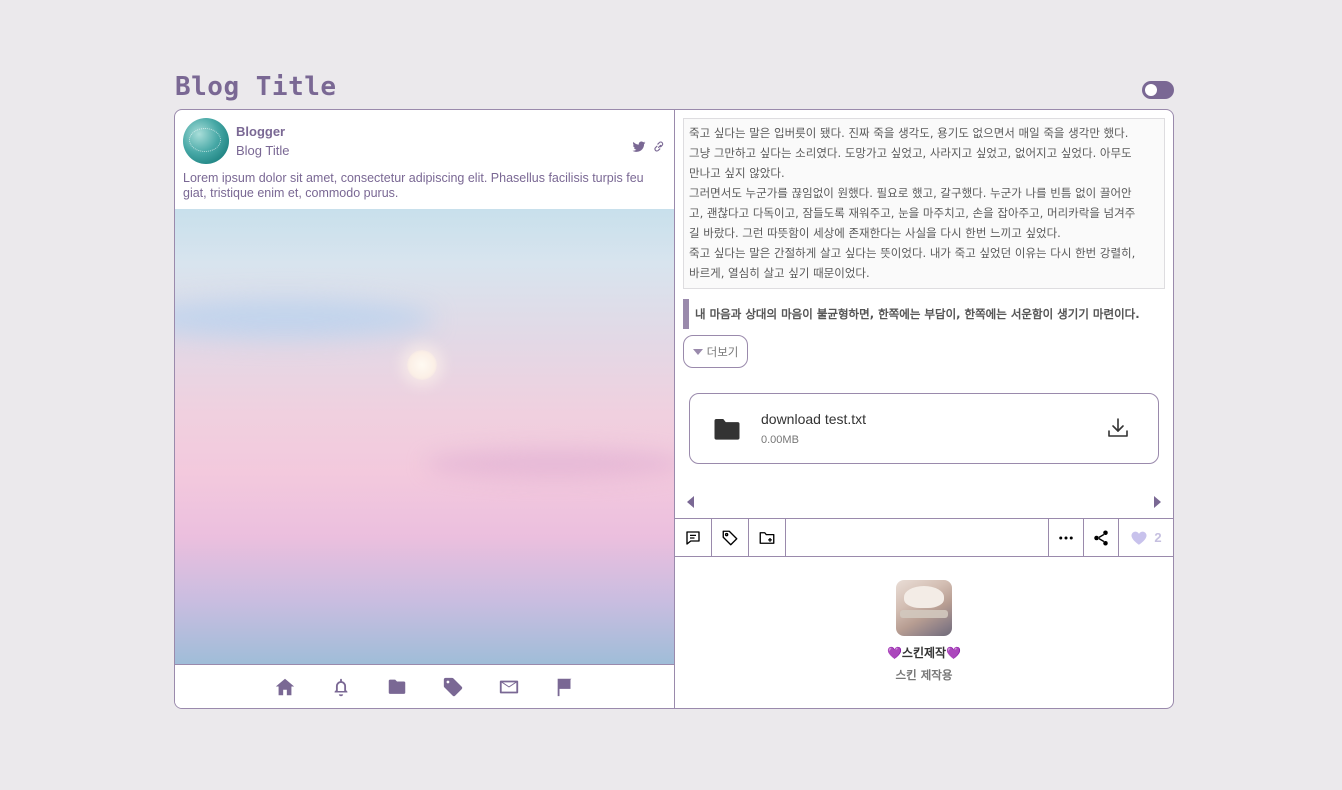 The image size is (1342, 790). I want to click on author-avatar, so click(924, 608).